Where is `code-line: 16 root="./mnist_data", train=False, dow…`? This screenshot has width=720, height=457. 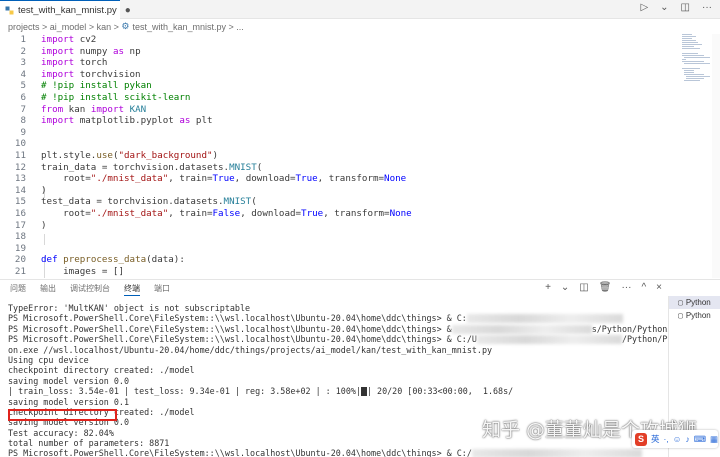 code-line: 16 root="./mnist_data", train=False, dow… is located at coordinates (330, 214).